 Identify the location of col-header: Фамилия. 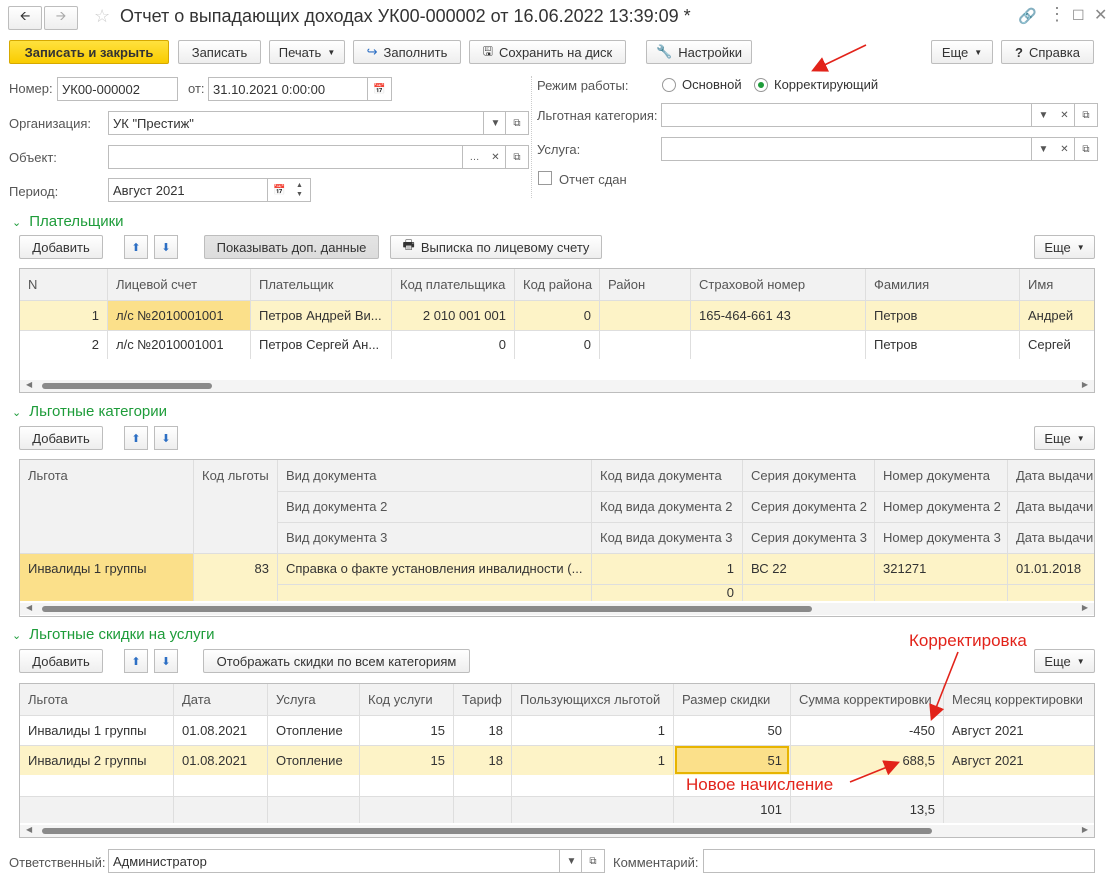
(942, 284).